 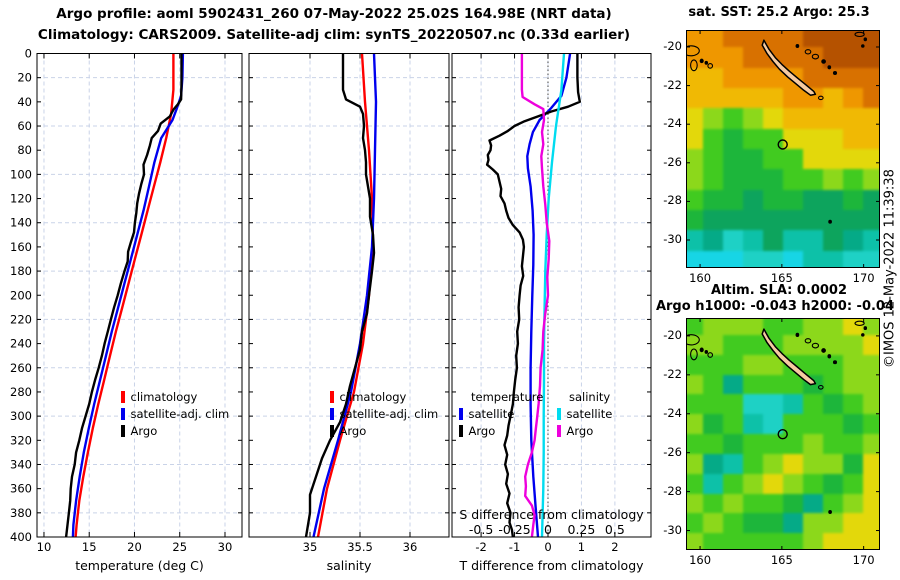 What do you see at coordinates (700, 278) in the screenshot?
I see `map-lon-tick-label: 160` at bounding box center [700, 278].